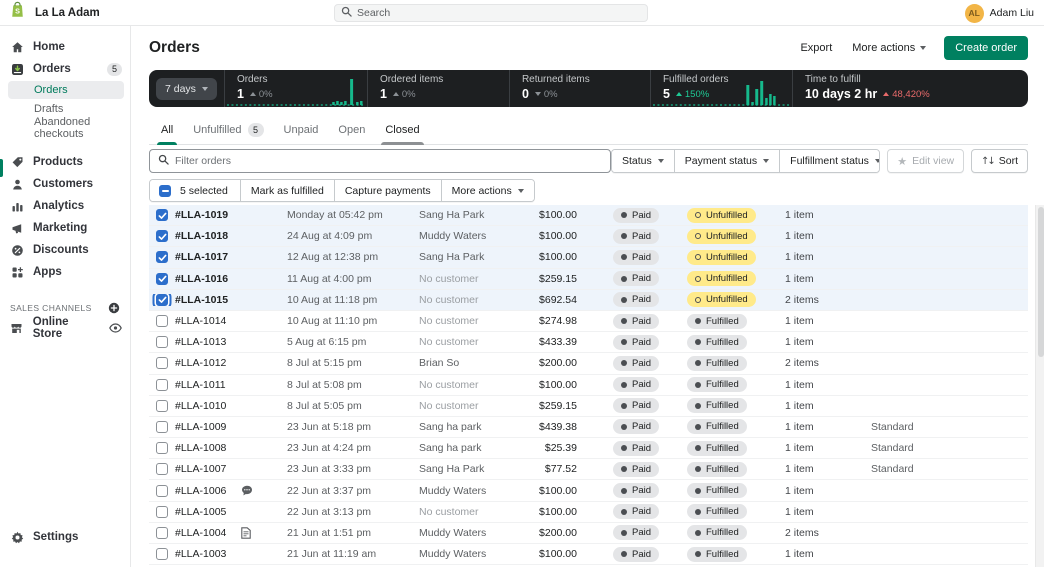  What do you see at coordinates (65, 12) in the screenshot?
I see `store-brand: S La La Adam` at bounding box center [65, 12].